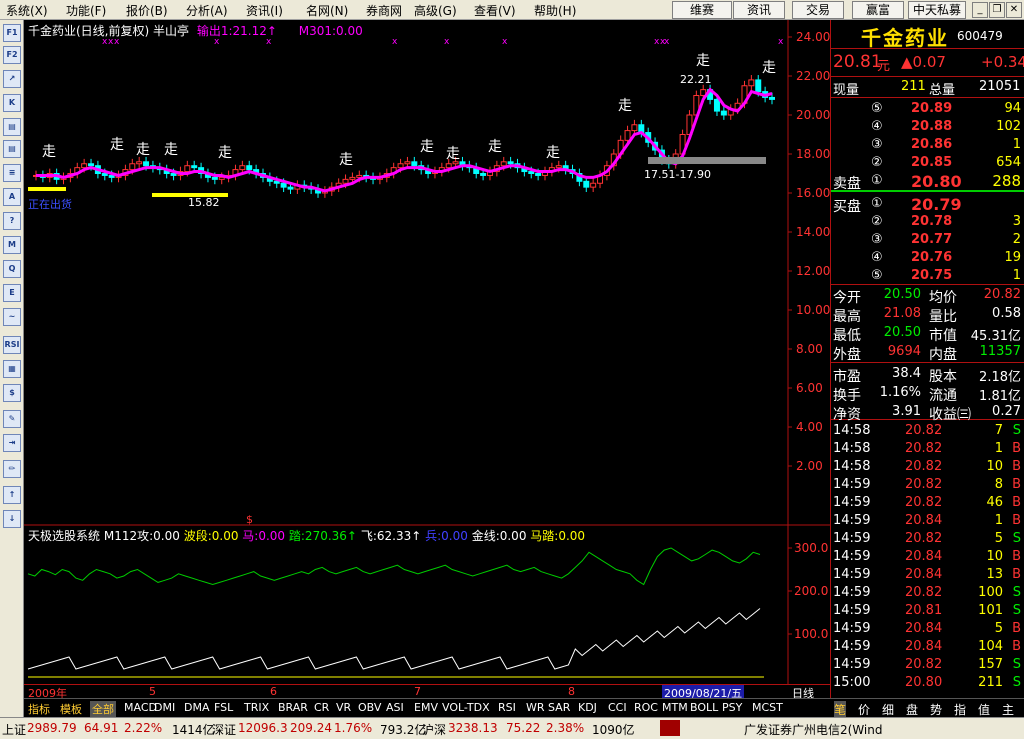  I want to click on toolbar-button-8: ?, so click(12, 221).